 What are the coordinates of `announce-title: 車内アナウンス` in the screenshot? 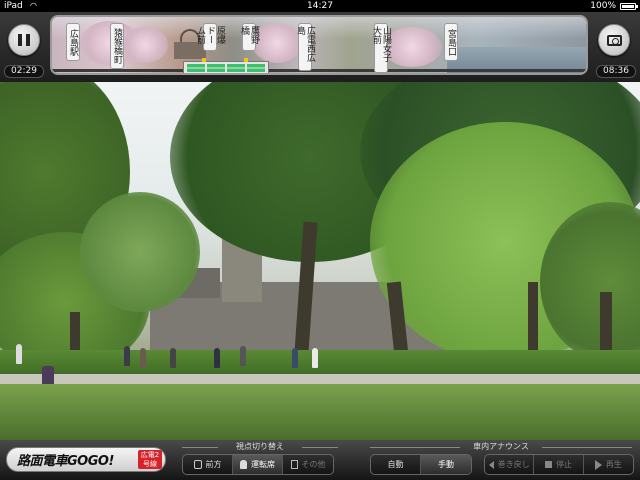 It's located at (501, 447).